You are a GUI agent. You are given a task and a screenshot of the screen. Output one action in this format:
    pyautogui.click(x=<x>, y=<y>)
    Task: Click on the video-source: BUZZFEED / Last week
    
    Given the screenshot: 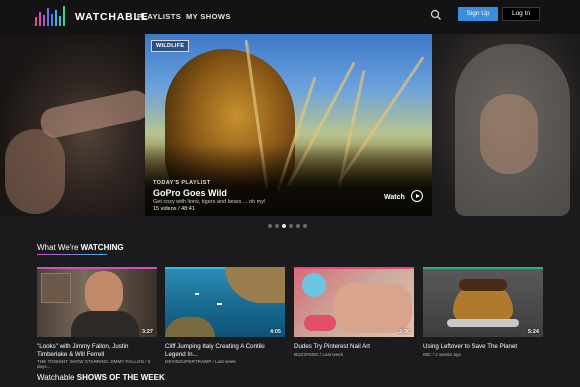 What is the action you would take?
    pyautogui.click(x=319, y=354)
    